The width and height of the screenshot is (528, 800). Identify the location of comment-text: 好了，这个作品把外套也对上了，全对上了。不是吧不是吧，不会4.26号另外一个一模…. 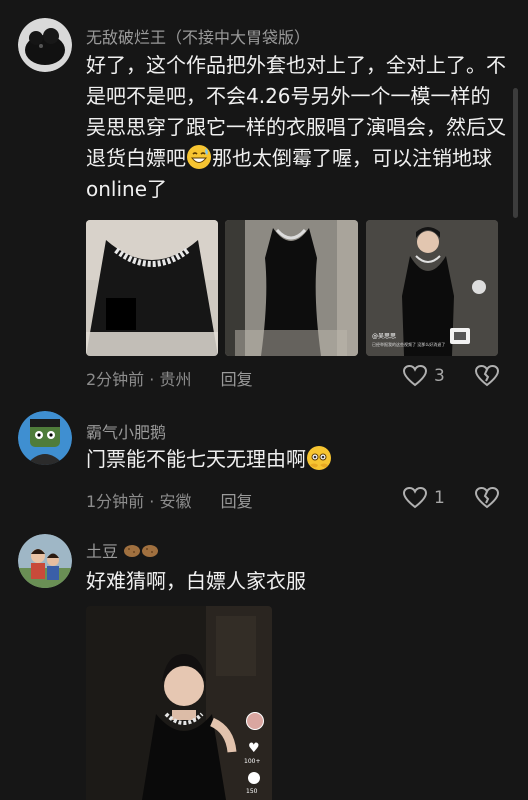
(296, 127).